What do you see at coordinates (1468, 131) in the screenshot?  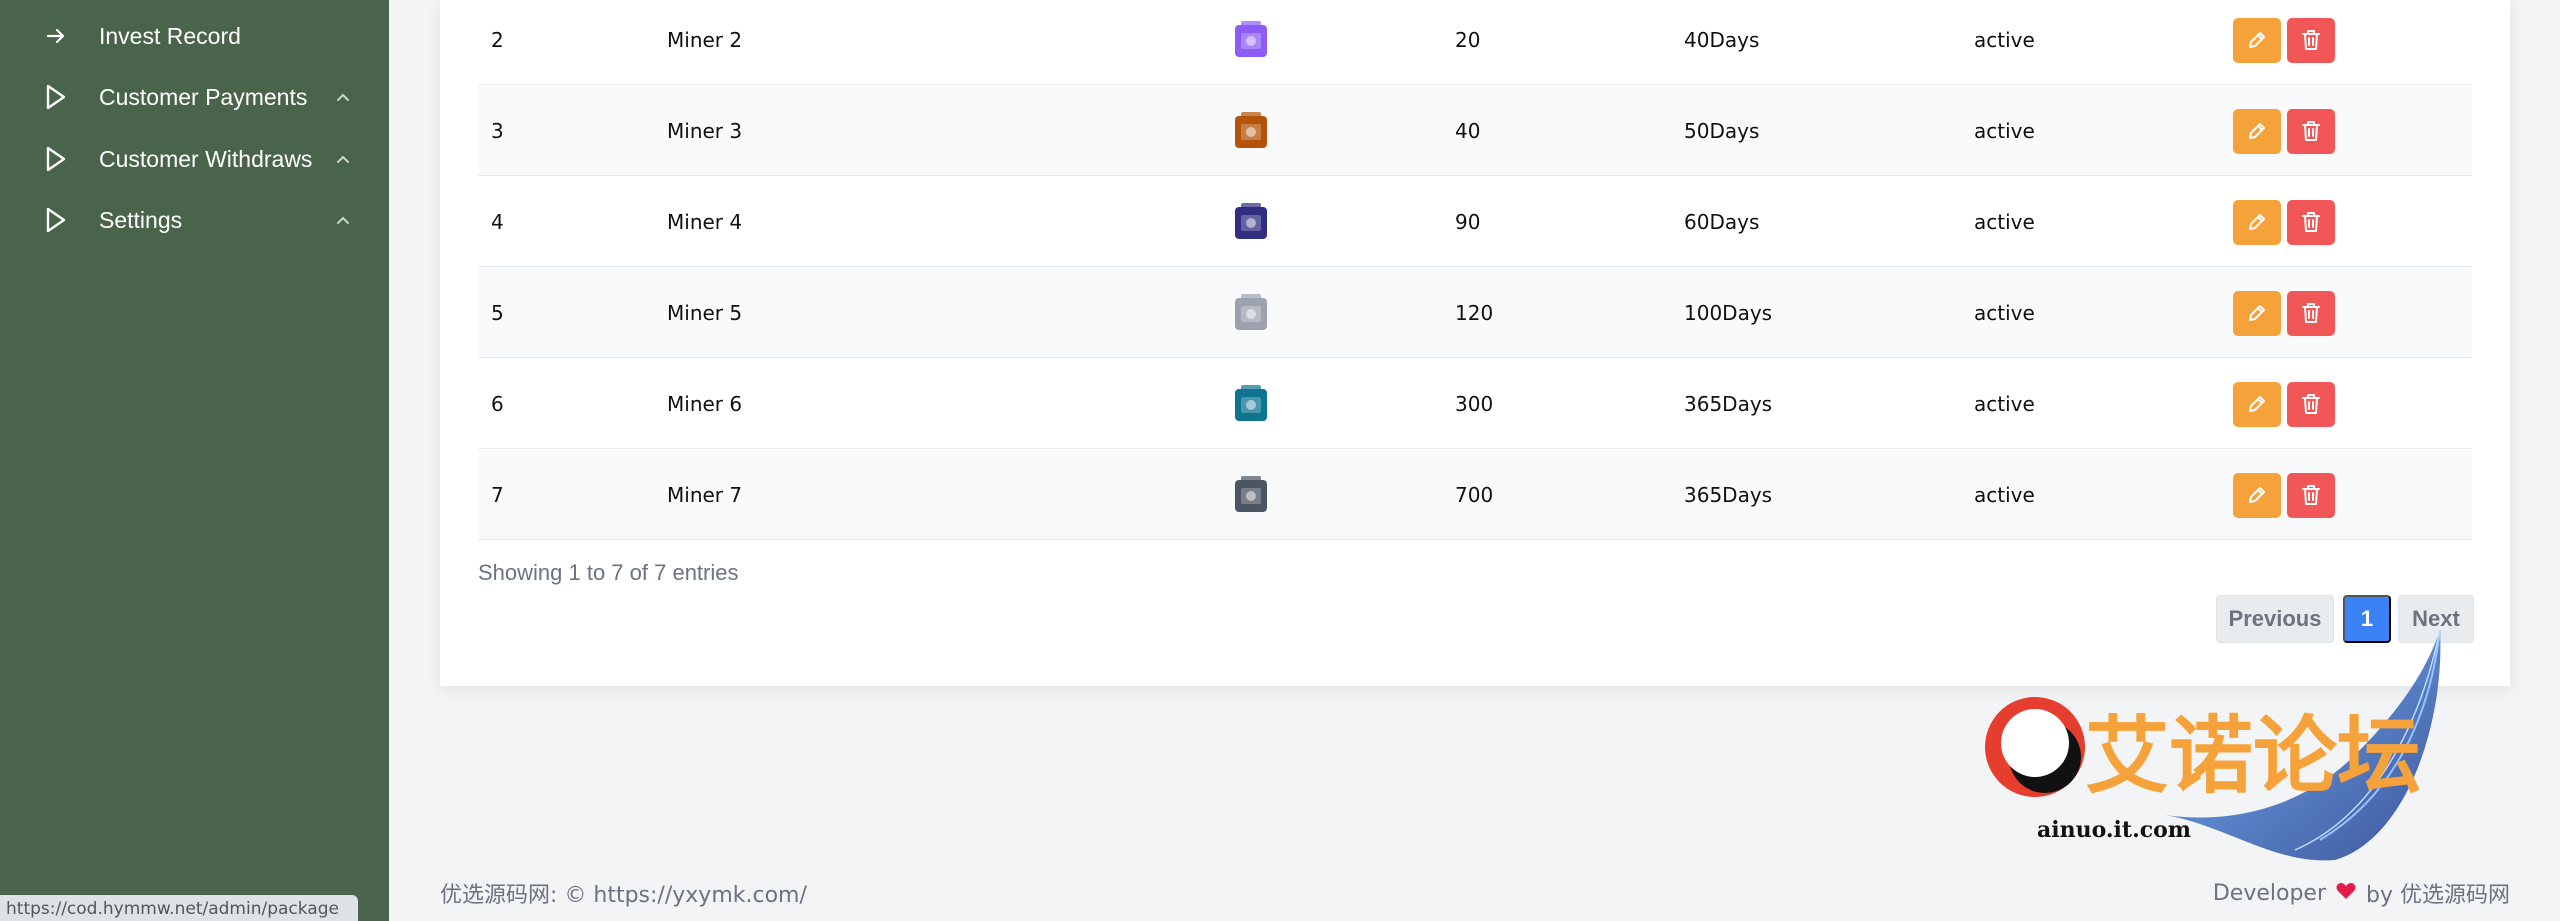 I see `row-price: 40` at bounding box center [1468, 131].